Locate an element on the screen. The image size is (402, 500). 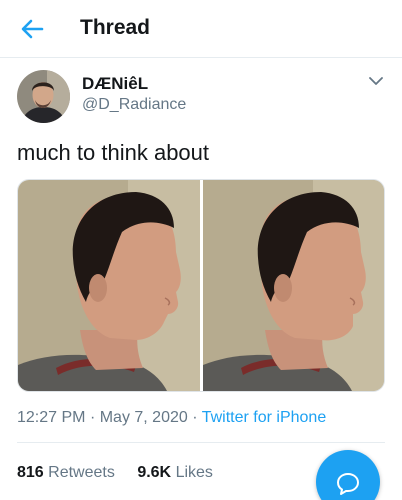
retweets-label: Retweets is located at coordinates (81, 472).